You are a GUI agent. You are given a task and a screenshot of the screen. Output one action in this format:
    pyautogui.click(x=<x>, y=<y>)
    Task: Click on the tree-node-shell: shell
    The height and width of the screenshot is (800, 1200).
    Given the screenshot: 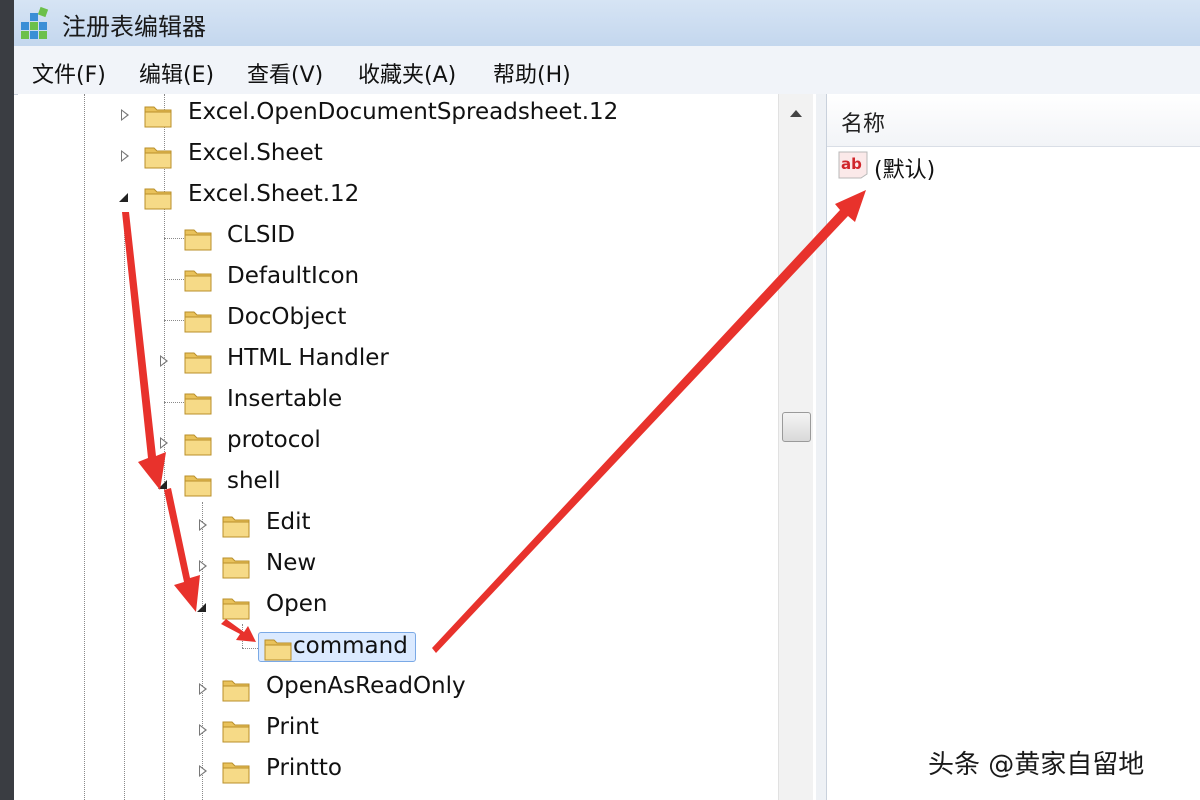 What is the action you would take?
    pyautogui.click(x=398, y=484)
    